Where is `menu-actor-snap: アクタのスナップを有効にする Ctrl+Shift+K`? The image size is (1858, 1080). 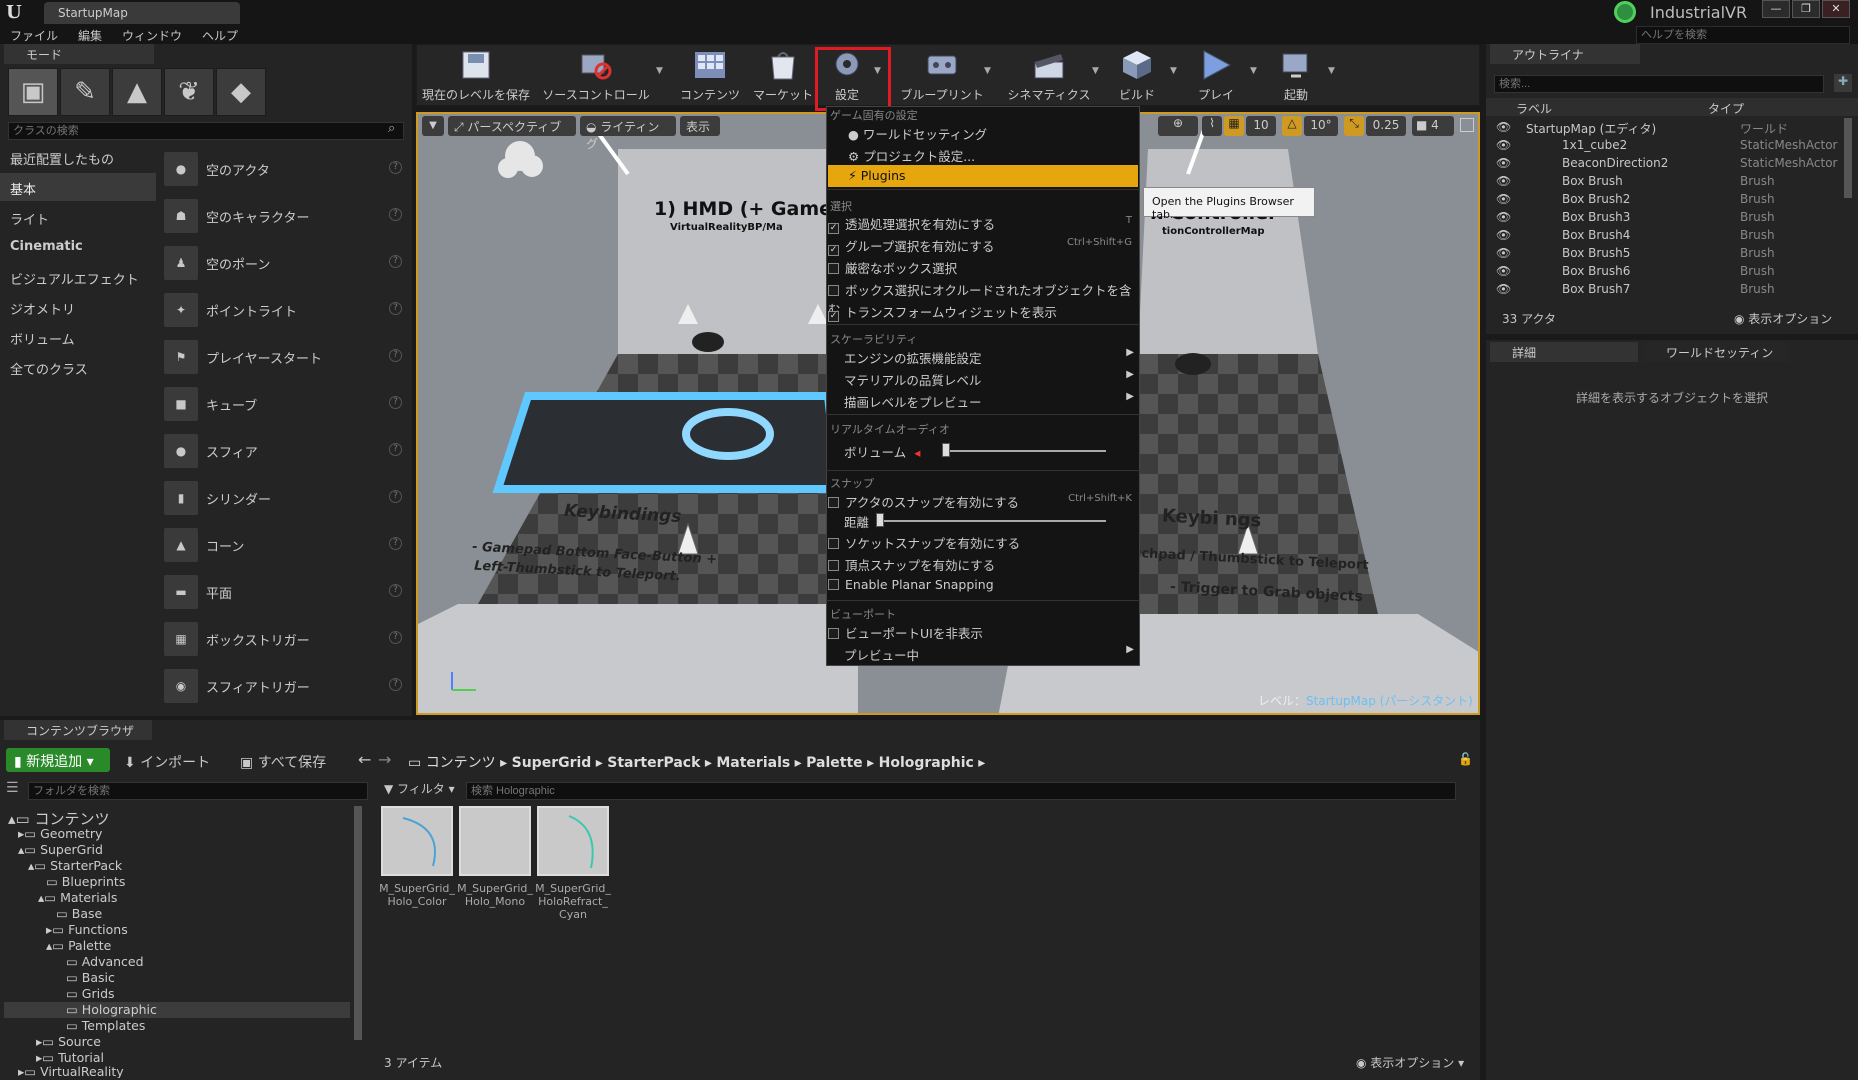 menu-actor-snap: アクタのスナップを有効にする Ctrl+Shift+K is located at coordinates (983, 500).